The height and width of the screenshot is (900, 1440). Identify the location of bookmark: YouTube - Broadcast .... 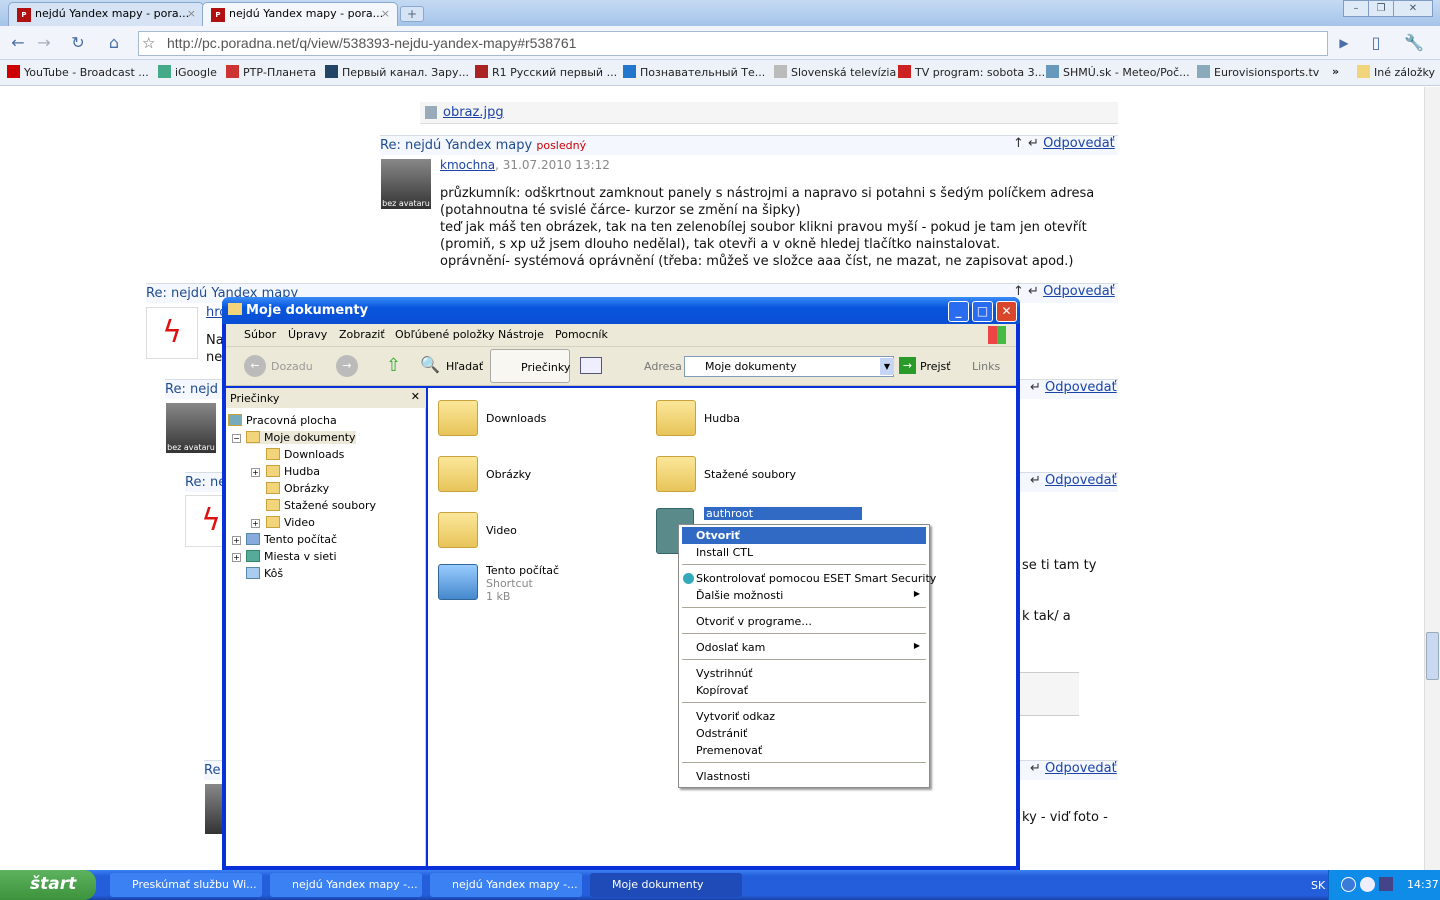
(78, 72).